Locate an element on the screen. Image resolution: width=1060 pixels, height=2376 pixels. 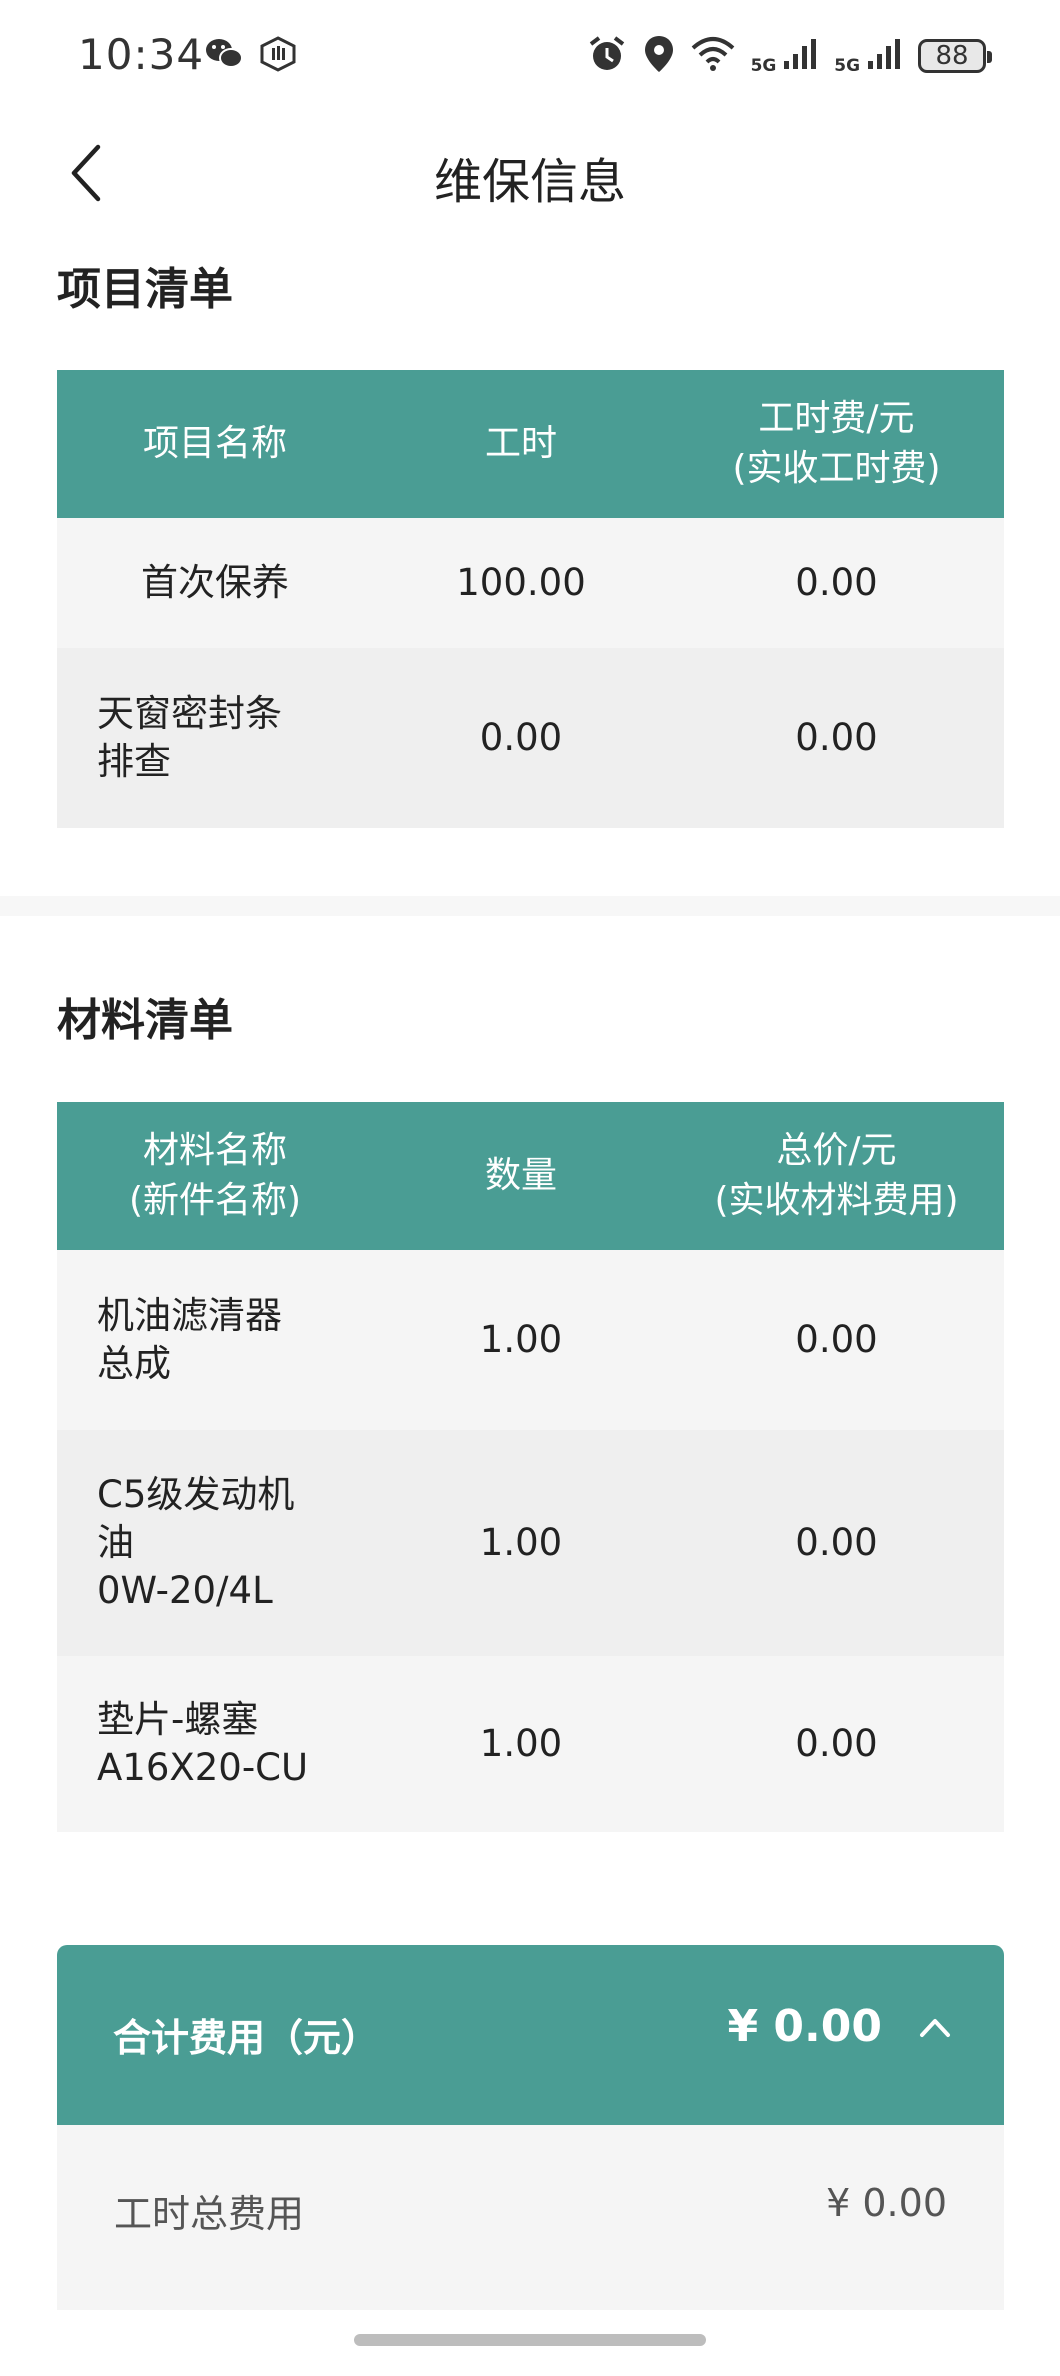
section-divider is located at coordinates (530, 906).